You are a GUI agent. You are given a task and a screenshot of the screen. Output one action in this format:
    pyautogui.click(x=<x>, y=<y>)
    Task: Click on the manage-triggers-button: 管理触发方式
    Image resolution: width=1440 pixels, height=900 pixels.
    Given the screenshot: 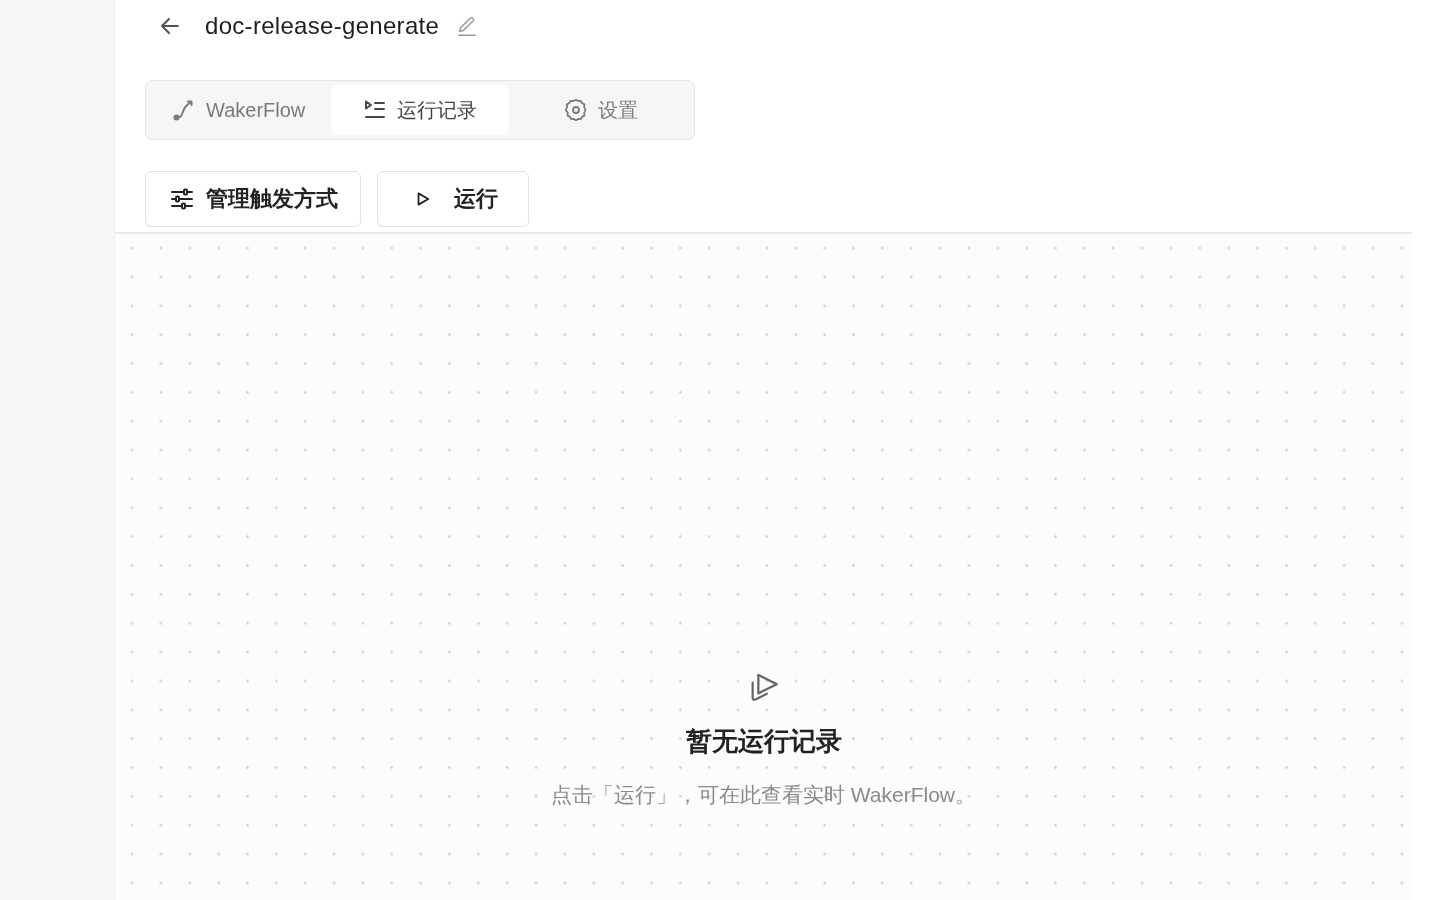 What is the action you would take?
    pyautogui.click(x=253, y=199)
    